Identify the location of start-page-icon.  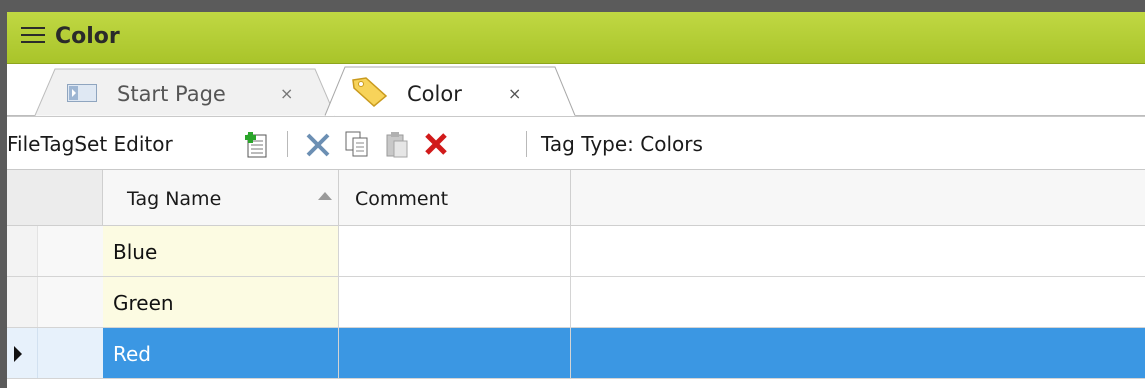
(82, 93).